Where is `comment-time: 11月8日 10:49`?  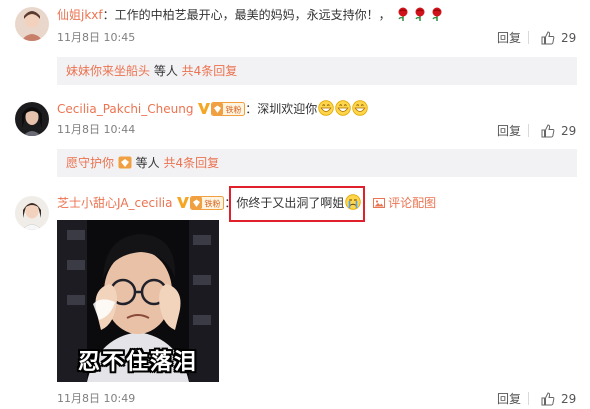
comment-time: 11月8日 10:49 is located at coordinates (96, 398).